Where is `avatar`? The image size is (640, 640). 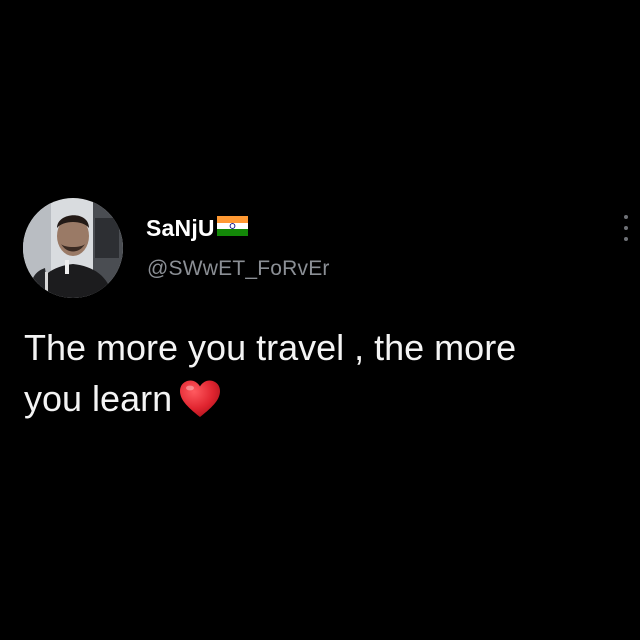
avatar is located at coordinates (73, 248).